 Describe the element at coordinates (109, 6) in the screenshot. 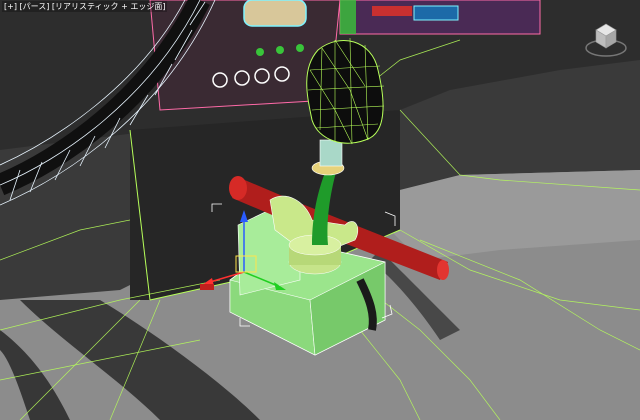

I see `viewport-shading-menu: [リアリスティック + エッジ面]` at that location.